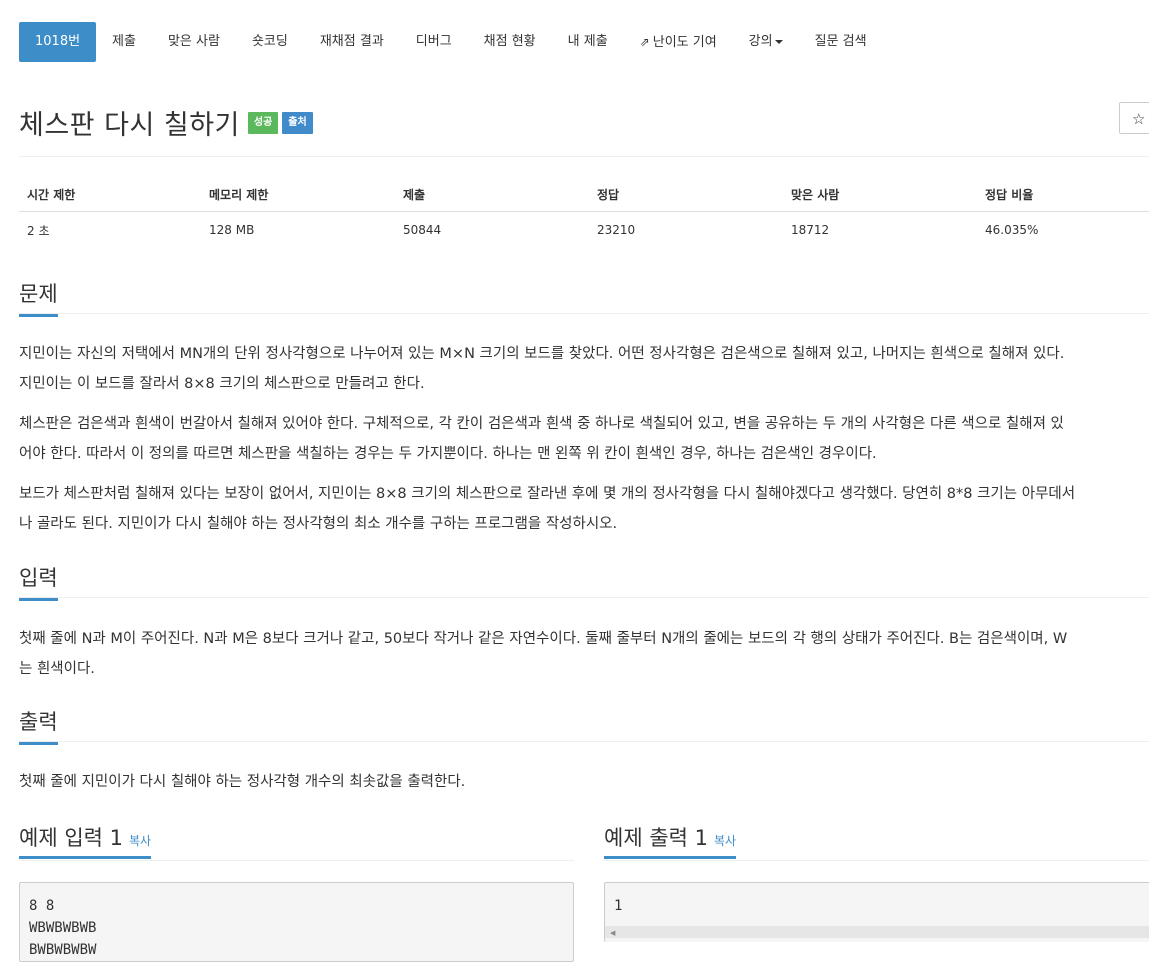  Describe the element at coordinates (877, 932) in the screenshot. I see `horizontal-scrollbar: ◀` at that location.